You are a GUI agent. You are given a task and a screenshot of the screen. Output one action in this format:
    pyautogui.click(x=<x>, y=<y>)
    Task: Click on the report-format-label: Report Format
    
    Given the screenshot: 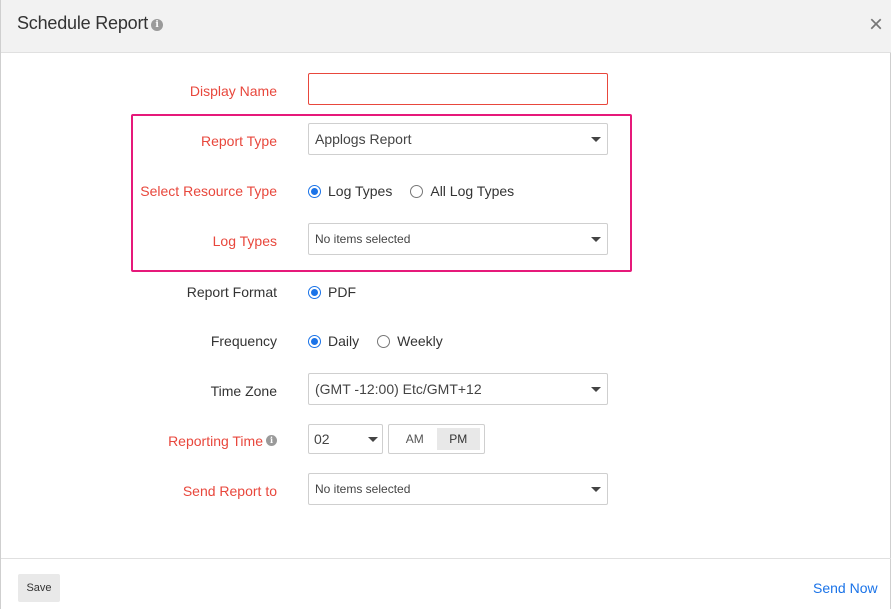 What is the action you would take?
    pyautogui.click(x=231, y=292)
    